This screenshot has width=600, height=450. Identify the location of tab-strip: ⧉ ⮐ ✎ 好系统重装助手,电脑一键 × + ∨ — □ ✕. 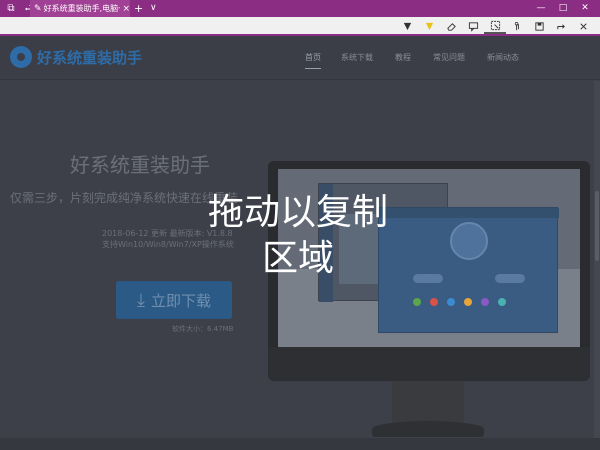
(300, 8).